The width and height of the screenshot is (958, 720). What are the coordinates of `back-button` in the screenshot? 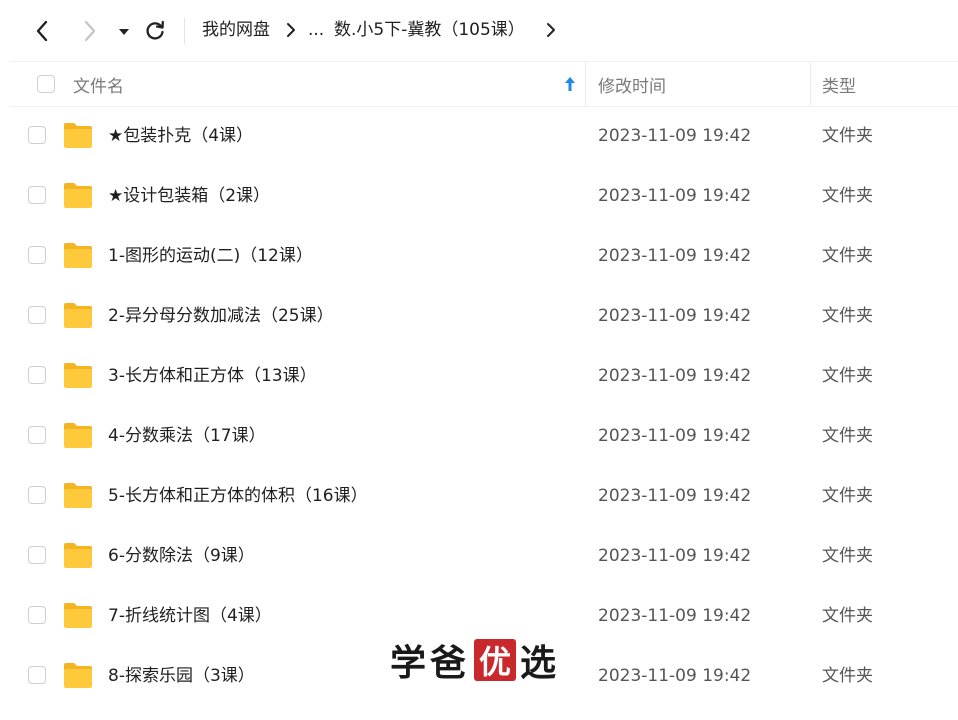 It's located at (42, 31).